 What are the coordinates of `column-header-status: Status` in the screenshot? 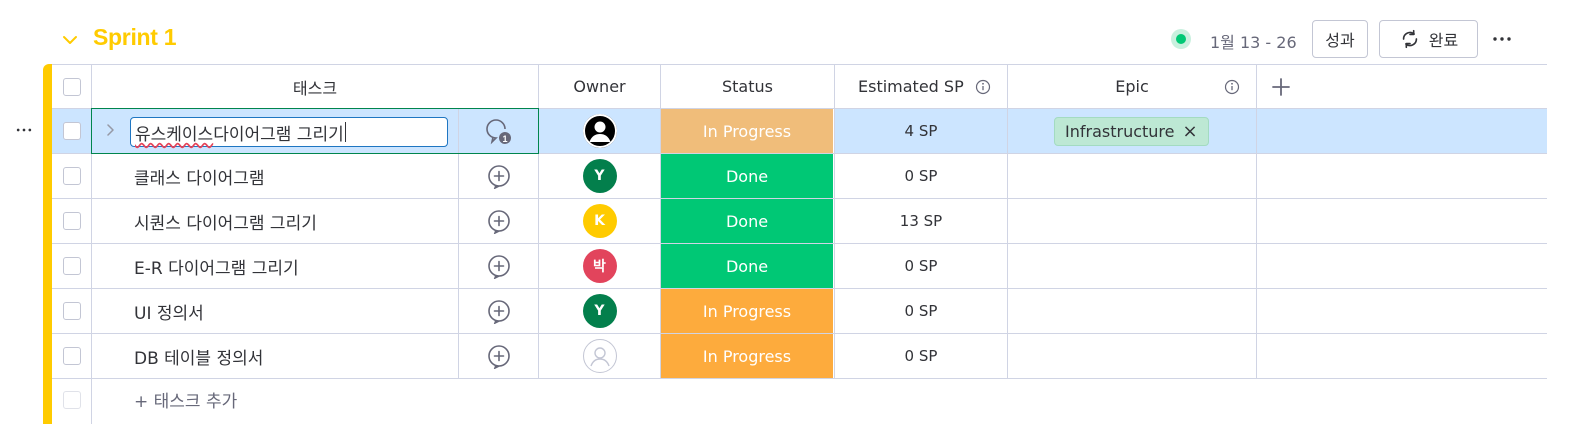 It's located at (748, 86).